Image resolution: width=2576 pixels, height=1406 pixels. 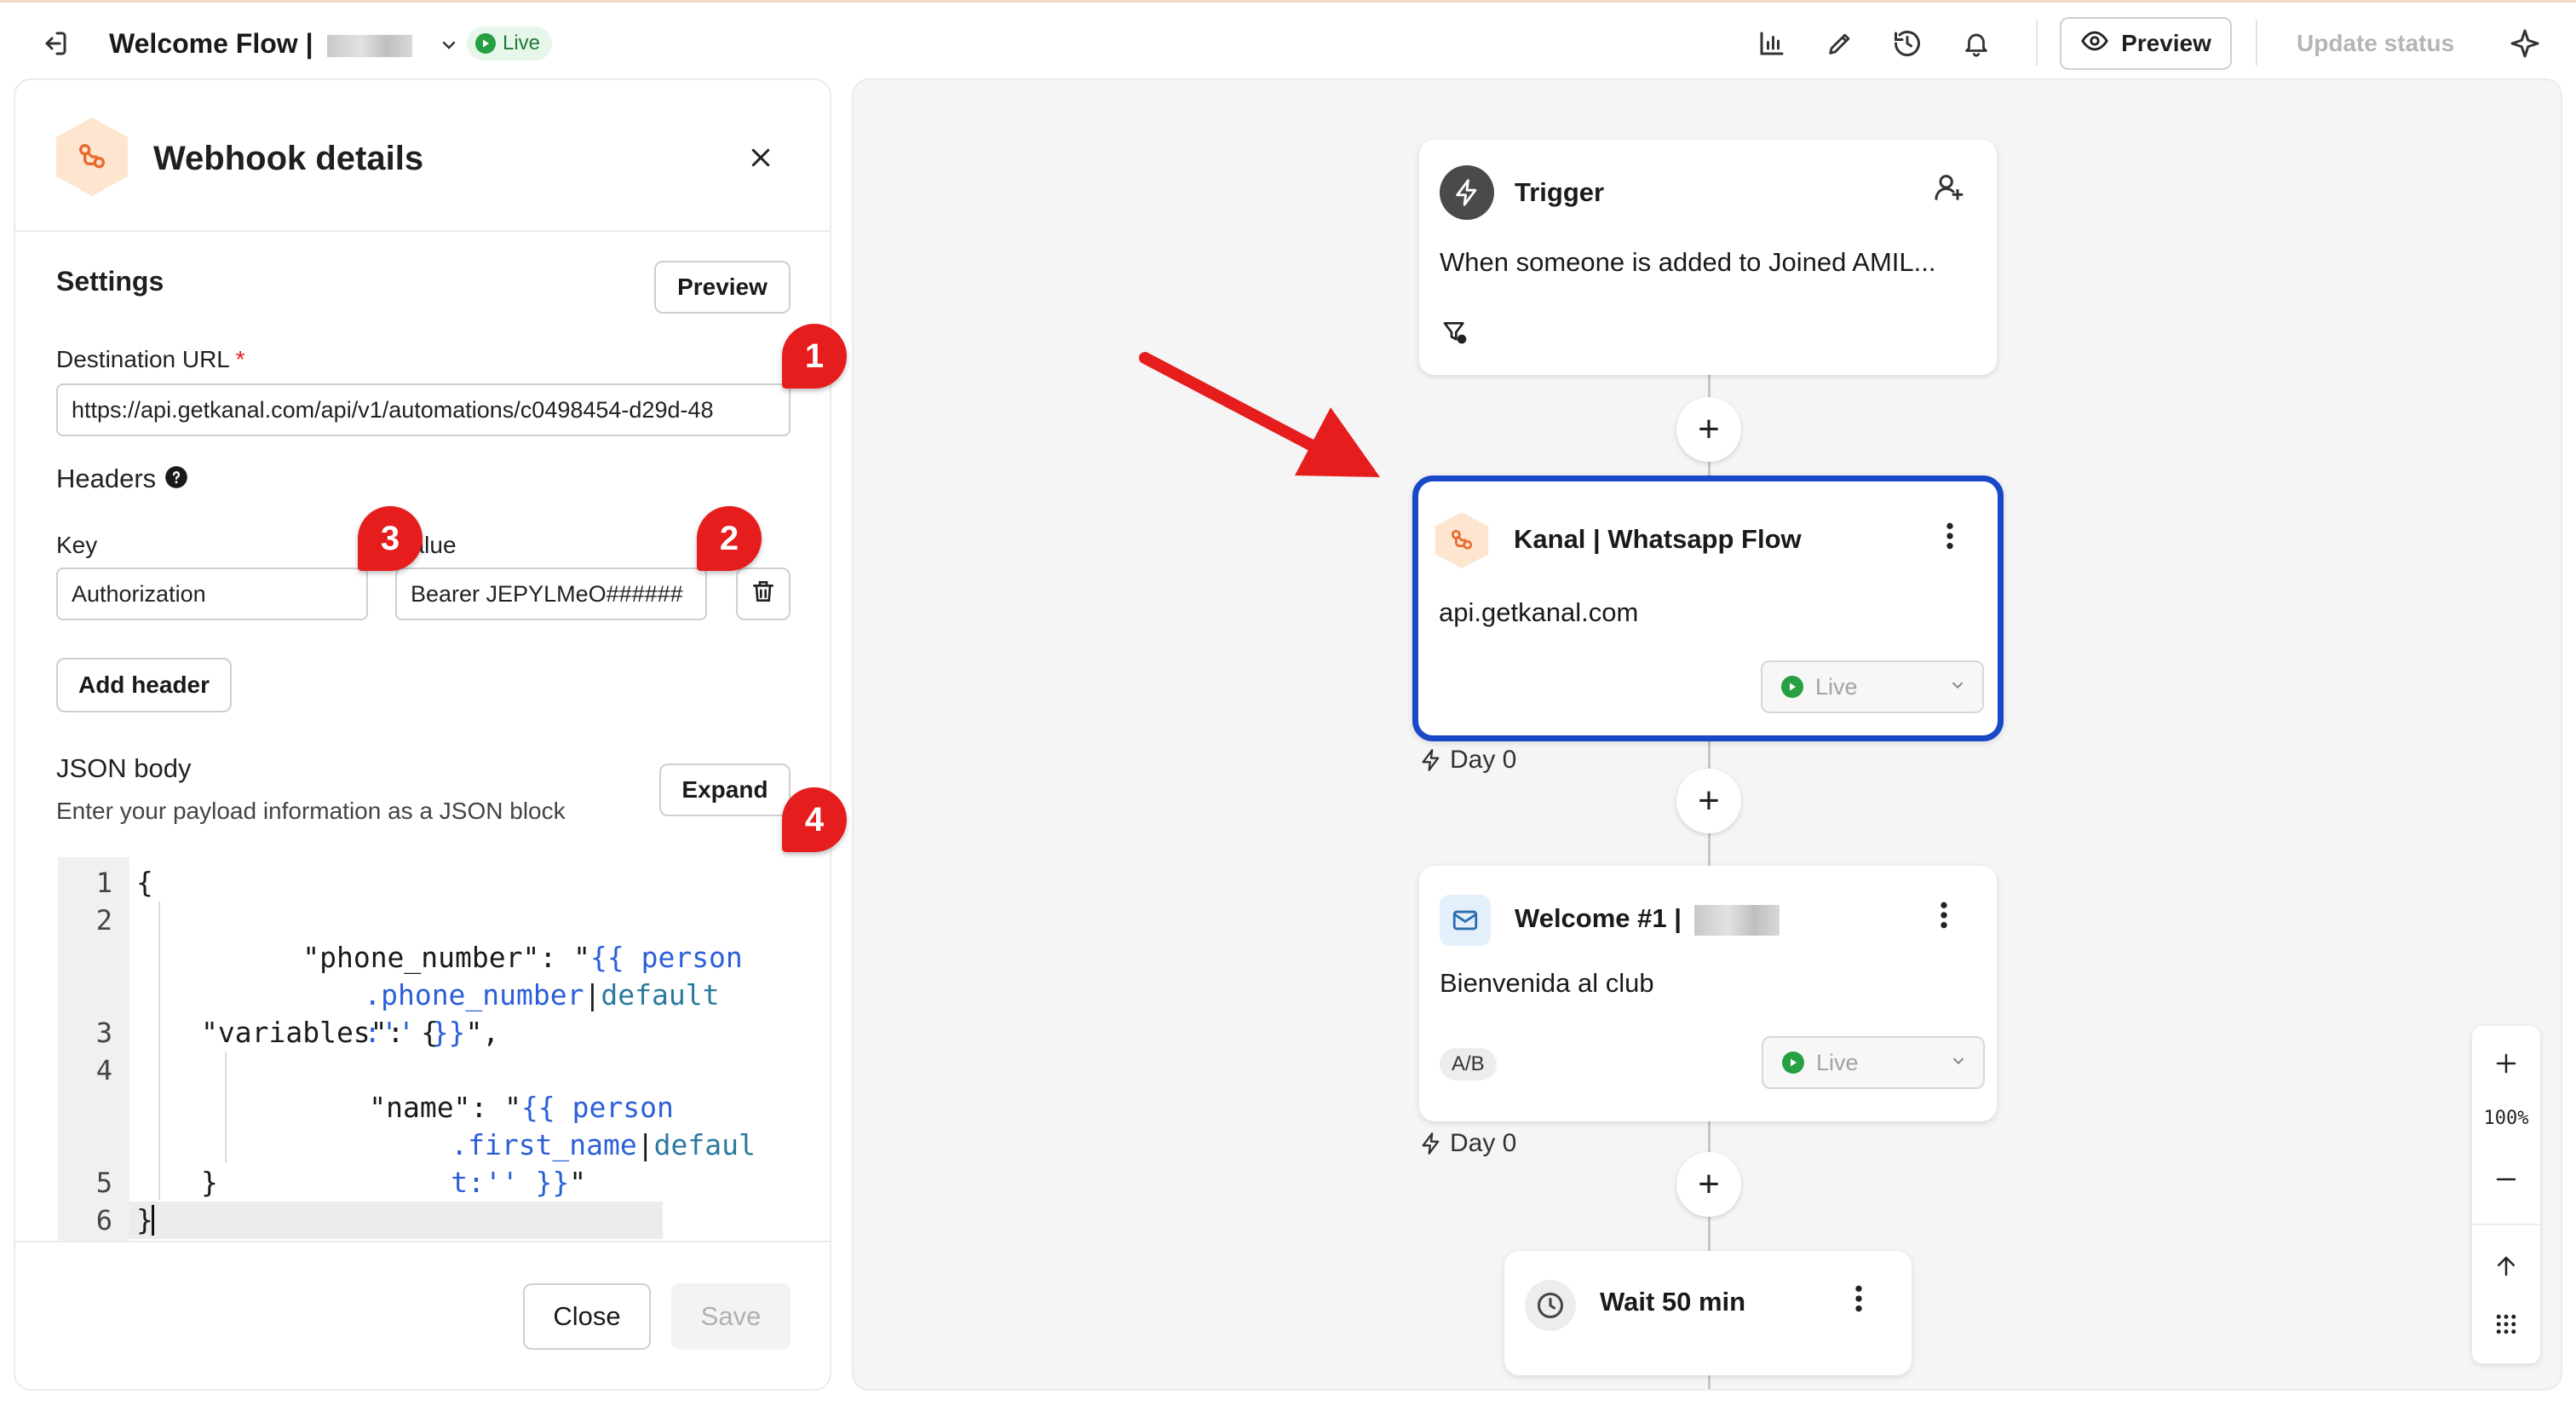 What do you see at coordinates (482, 1032) in the screenshot?
I see `code-token: ",` at bounding box center [482, 1032].